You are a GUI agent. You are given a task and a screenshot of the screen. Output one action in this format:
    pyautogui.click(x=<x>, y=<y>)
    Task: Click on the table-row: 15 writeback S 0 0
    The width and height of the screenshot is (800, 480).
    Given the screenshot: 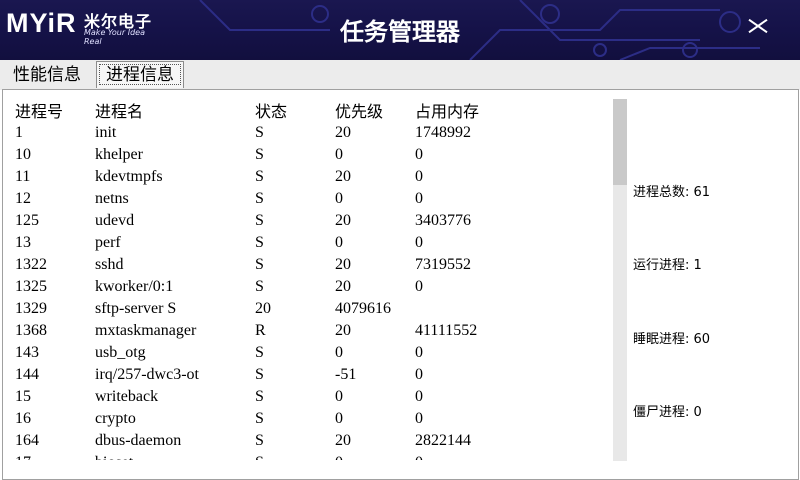 What is the action you would take?
    pyautogui.click(x=315, y=397)
    